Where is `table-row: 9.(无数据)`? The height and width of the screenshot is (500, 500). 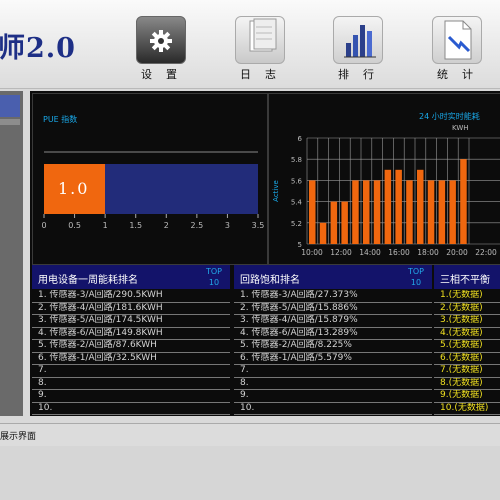 table-row: 9.(无数据) is located at coordinates (467, 396).